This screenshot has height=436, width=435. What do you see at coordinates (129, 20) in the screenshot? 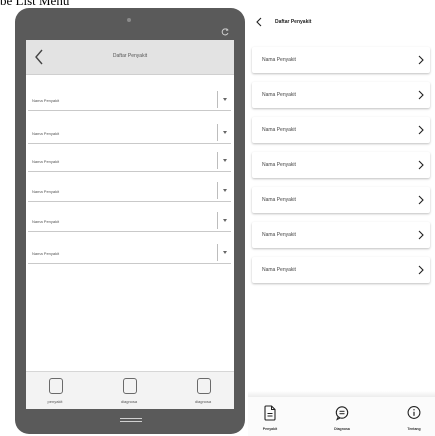
I see `phone-speaker` at bounding box center [129, 20].